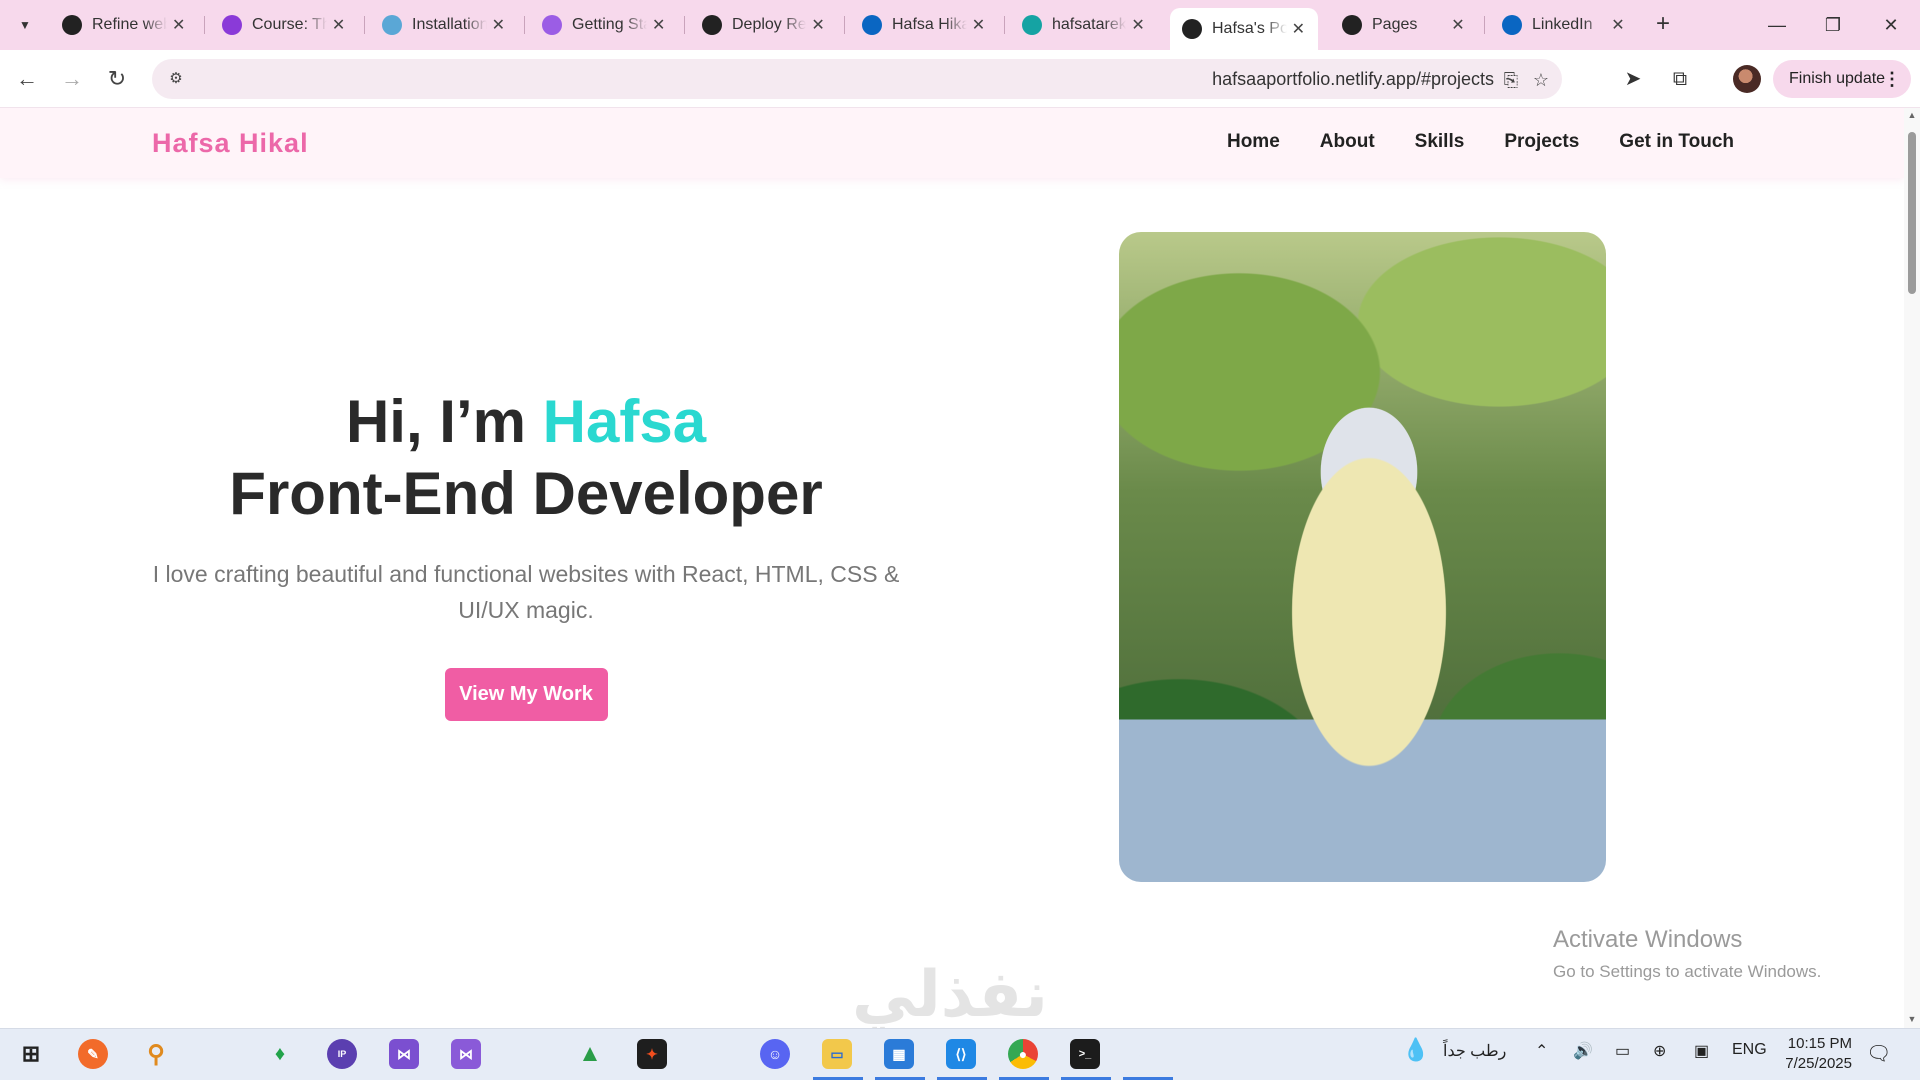 Image resolution: width=1920 pixels, height=1080 pixels. Describe the element at coordinates (1878, 1053) in the screenshot. I see `notification-icon: 🗨` at that location.